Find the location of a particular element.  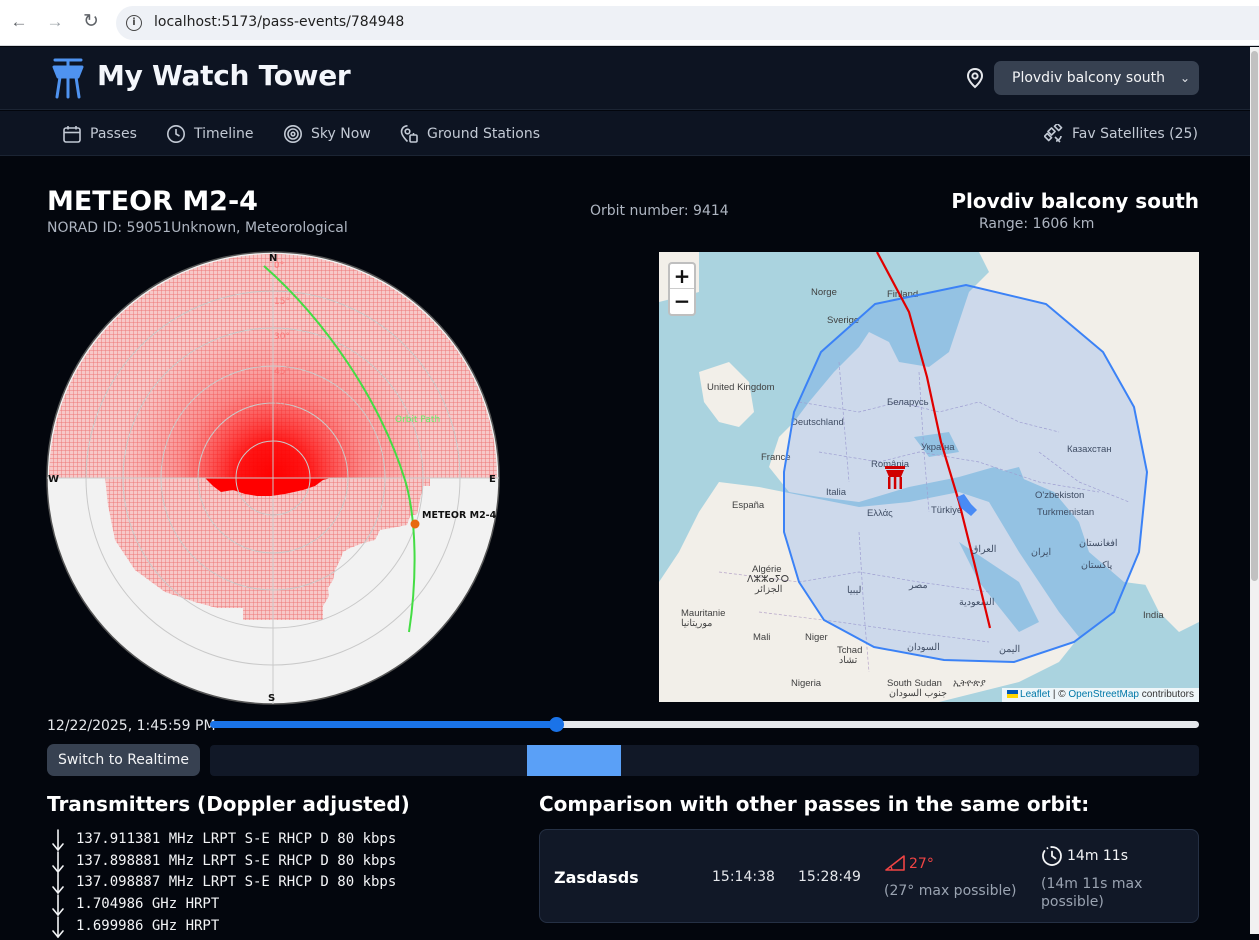

station-range: Range: 1606 km is located at coordinates (1037, 224).